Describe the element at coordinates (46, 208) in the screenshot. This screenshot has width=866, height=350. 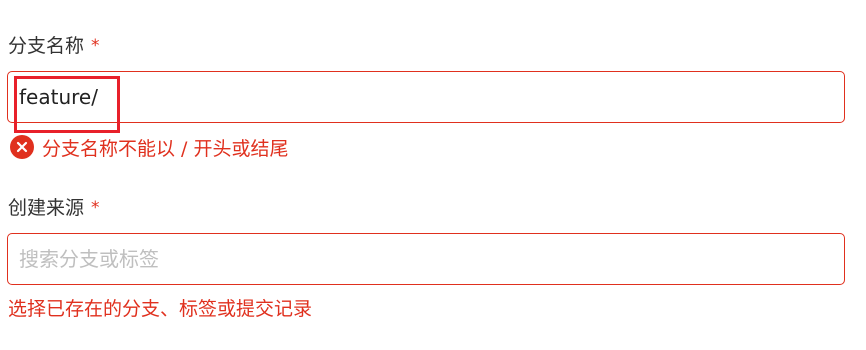
I see `source-label-text: 创建来源` at that location.